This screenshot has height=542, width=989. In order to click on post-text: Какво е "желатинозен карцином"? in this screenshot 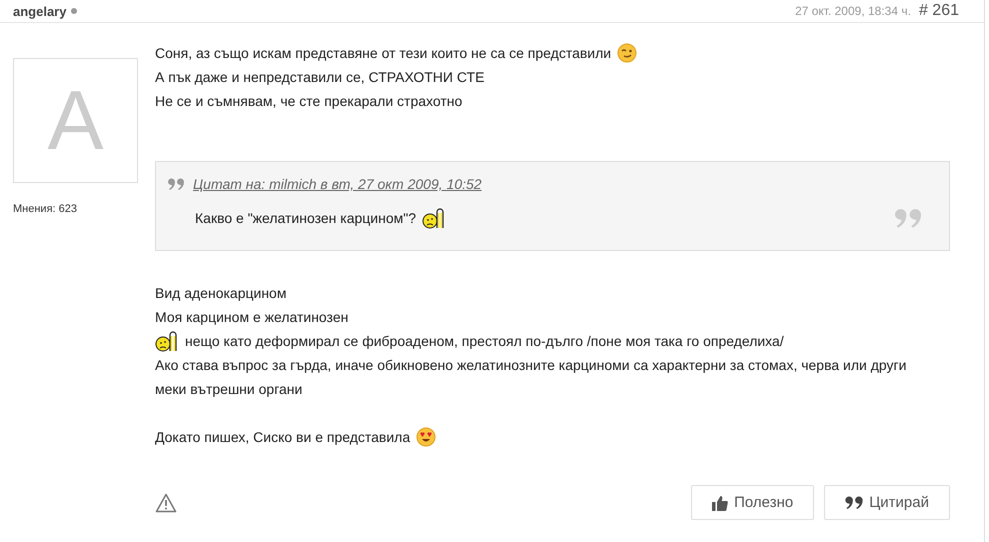, I will do `click(305, 218)`.